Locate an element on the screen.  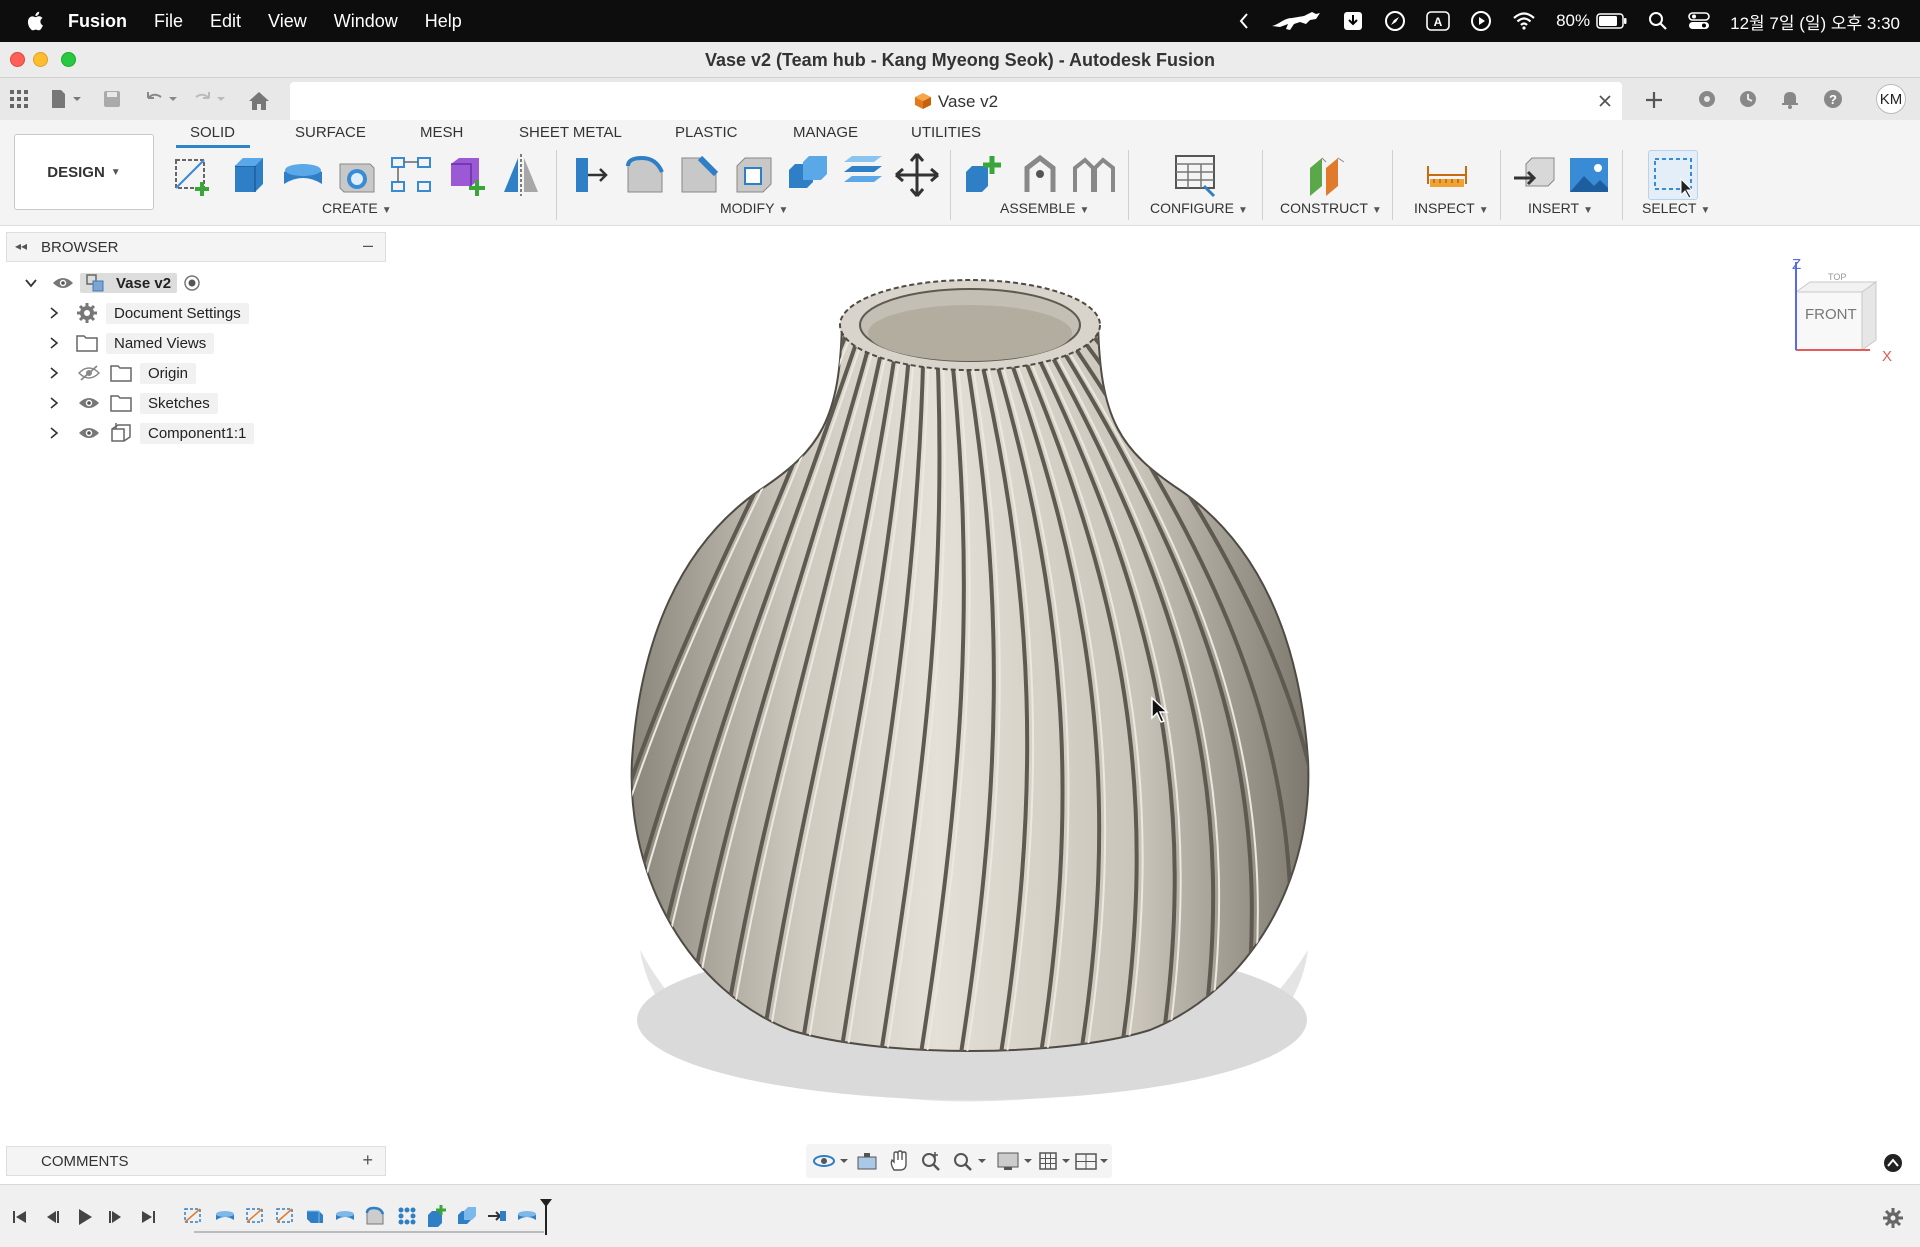
menu-file: File is located at coordinates (168, 21).